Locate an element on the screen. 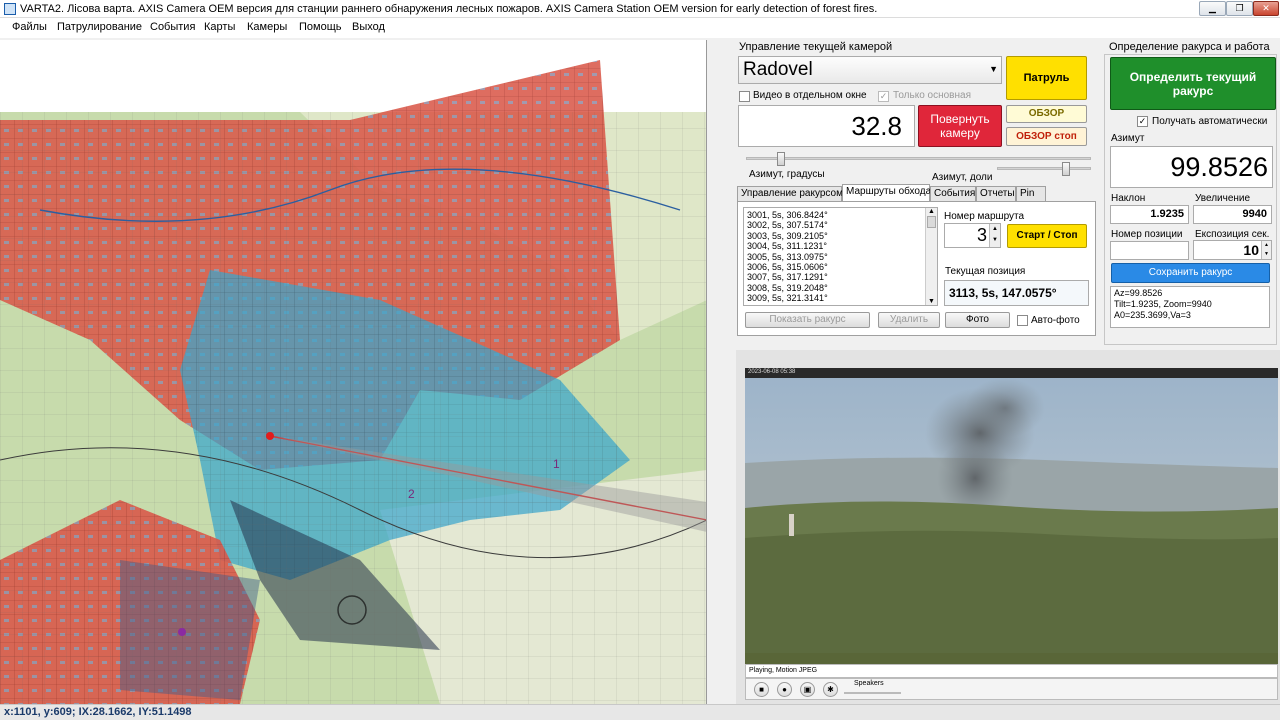 The width and height of the screenshot is (1280, 720). position-number-field is located at coordinates (1149, 250).